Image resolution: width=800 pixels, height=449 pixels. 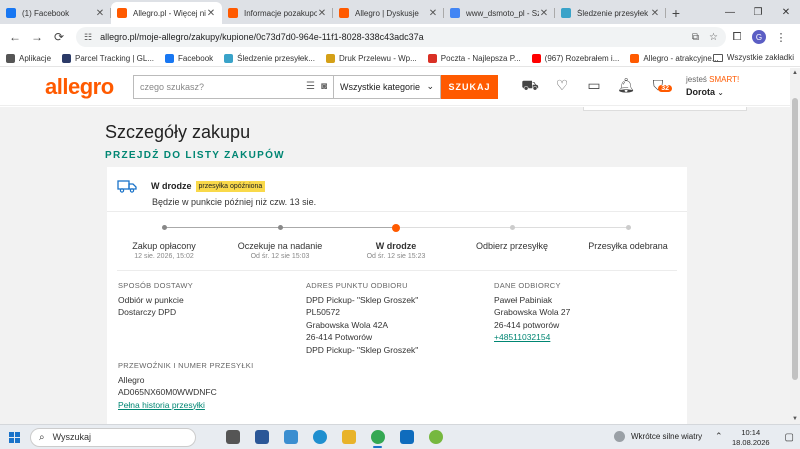 I want to click on search-button: SZUKAJ, so click(x=469, y=86).